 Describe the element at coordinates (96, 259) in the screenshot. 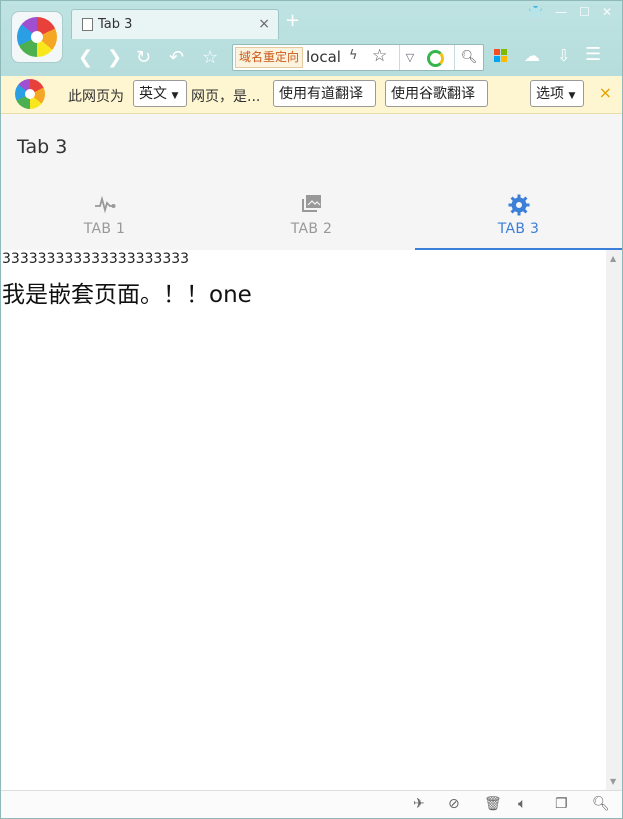

I see `content-line-1: 333333333333333333333` at that location.